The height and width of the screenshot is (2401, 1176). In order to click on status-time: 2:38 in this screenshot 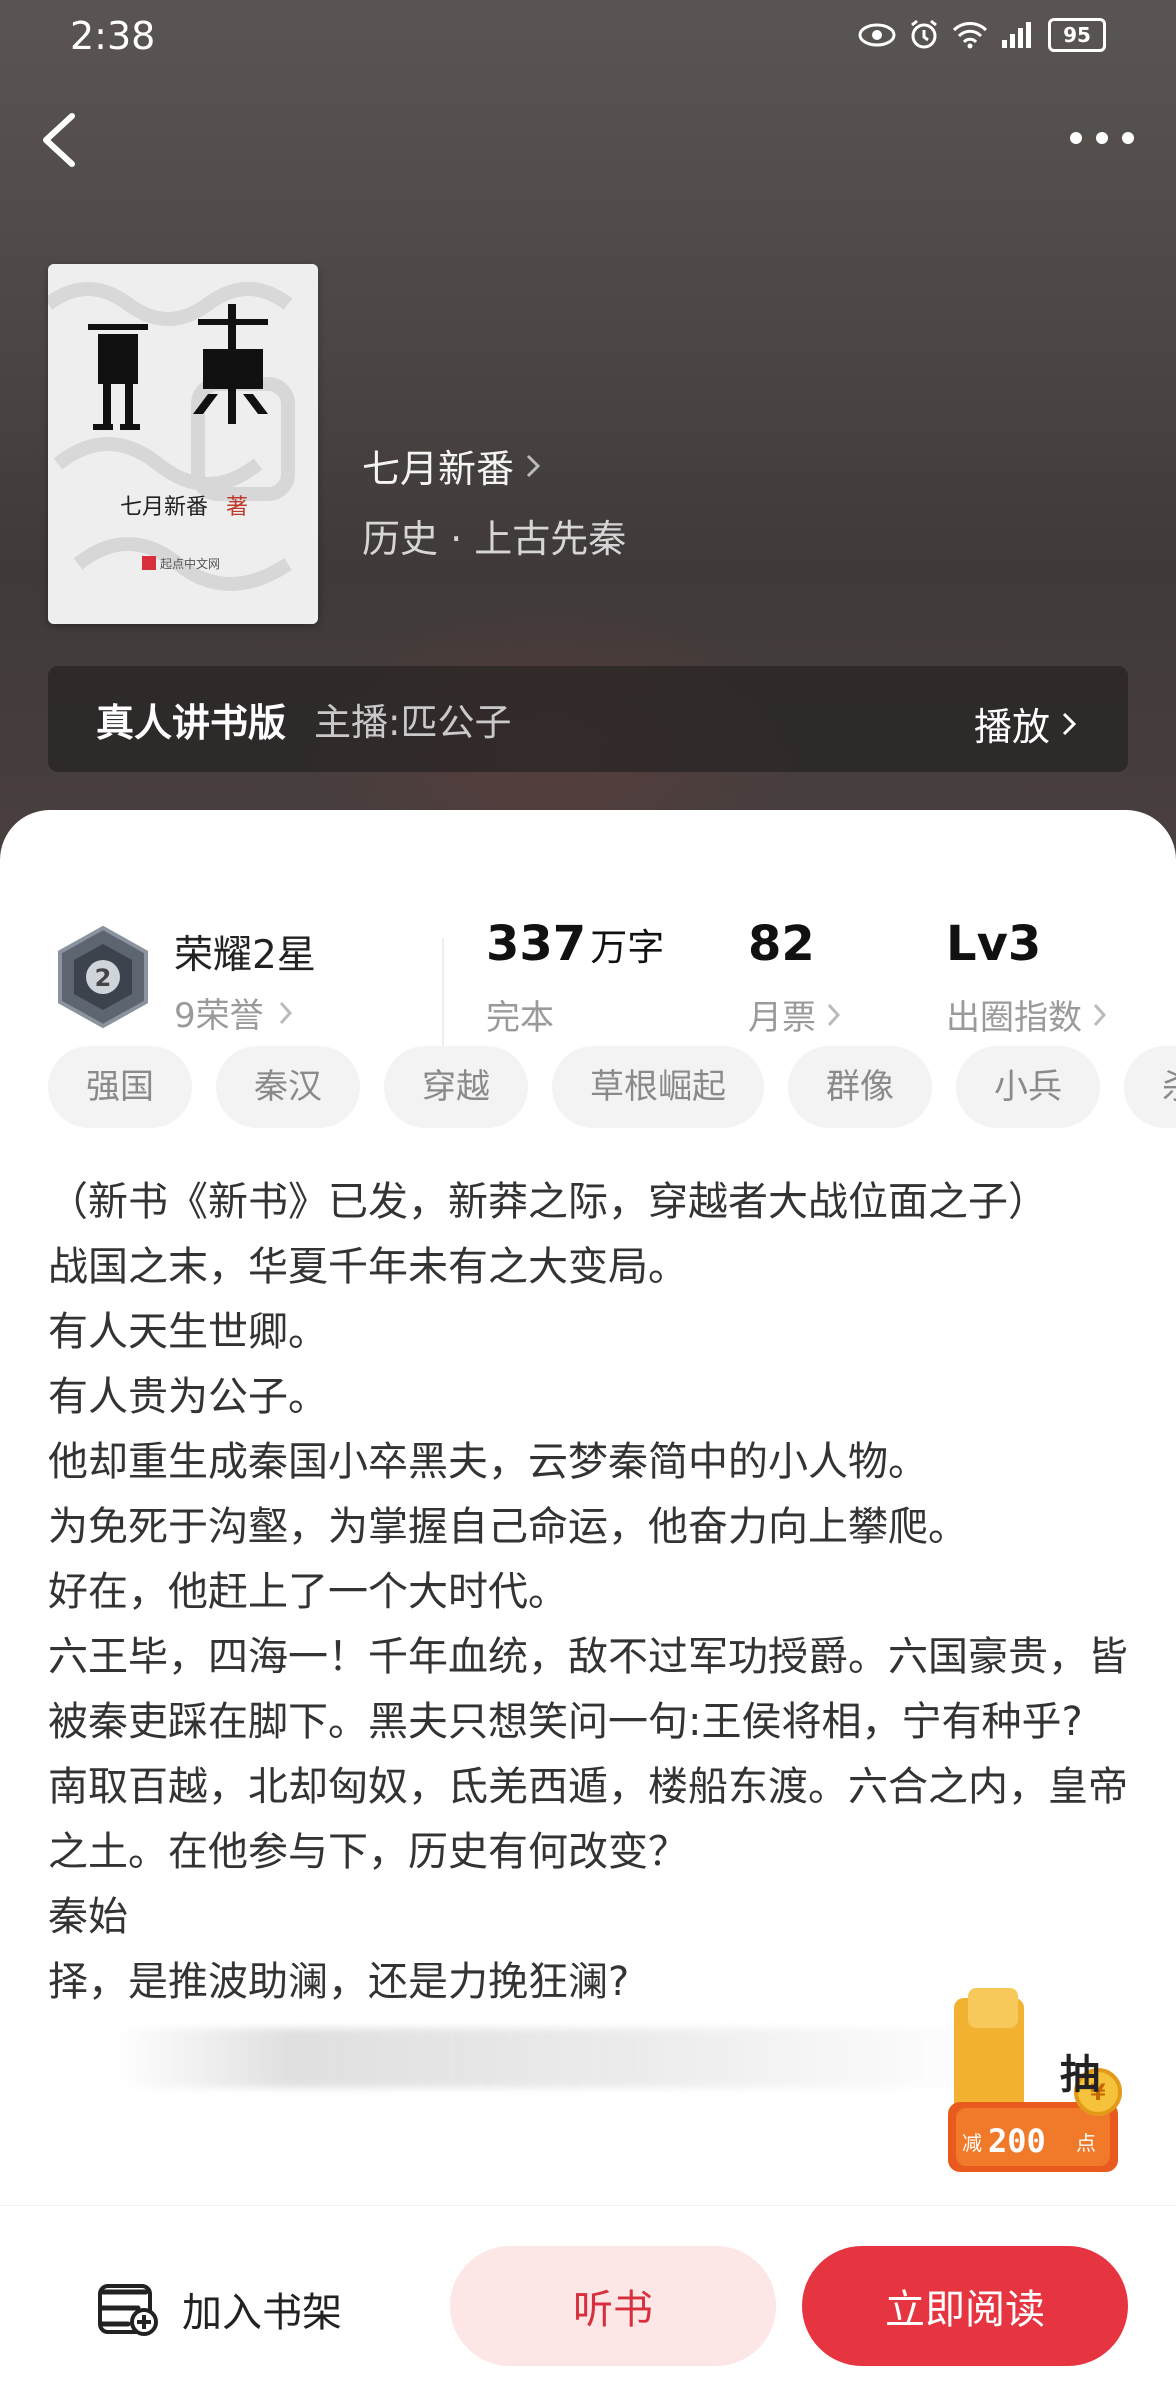, I will do `click(113, 36)`.